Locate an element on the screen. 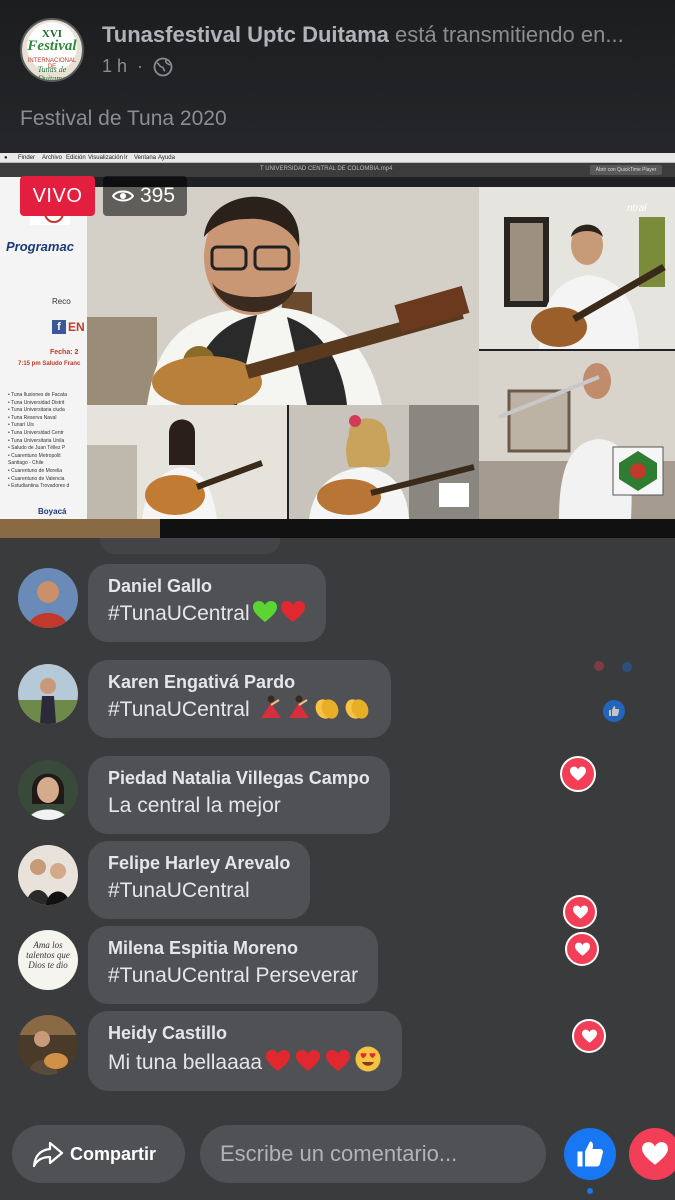 The image size is (675, 1200). menu-item: Edición is located at coordinates (76, 158).